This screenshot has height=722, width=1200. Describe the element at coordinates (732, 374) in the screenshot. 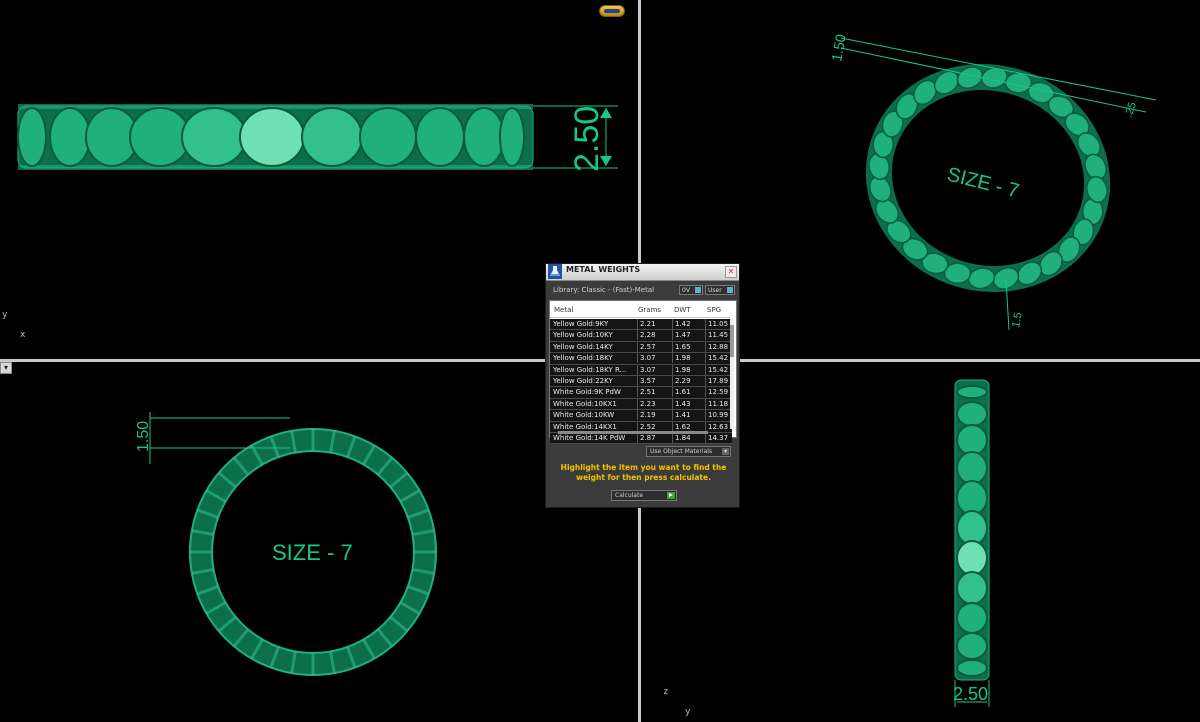

I see `vertical-scrollbar` at that location.